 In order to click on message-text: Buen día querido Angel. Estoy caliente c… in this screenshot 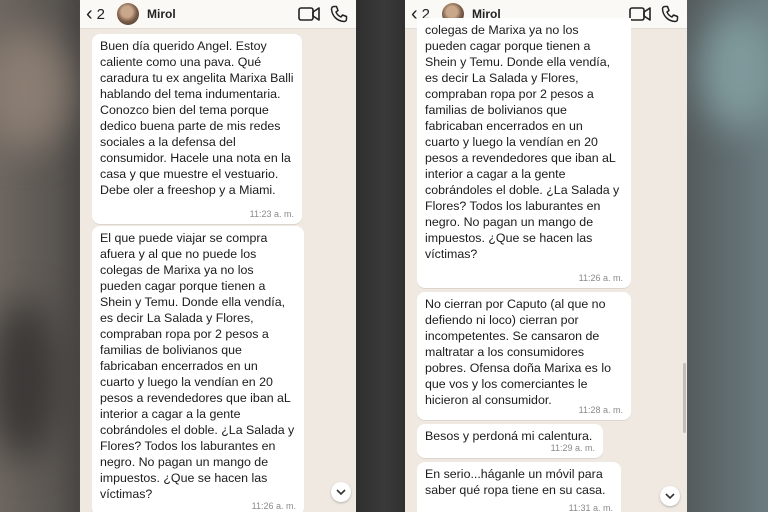, I will do `click(197, 118)`.